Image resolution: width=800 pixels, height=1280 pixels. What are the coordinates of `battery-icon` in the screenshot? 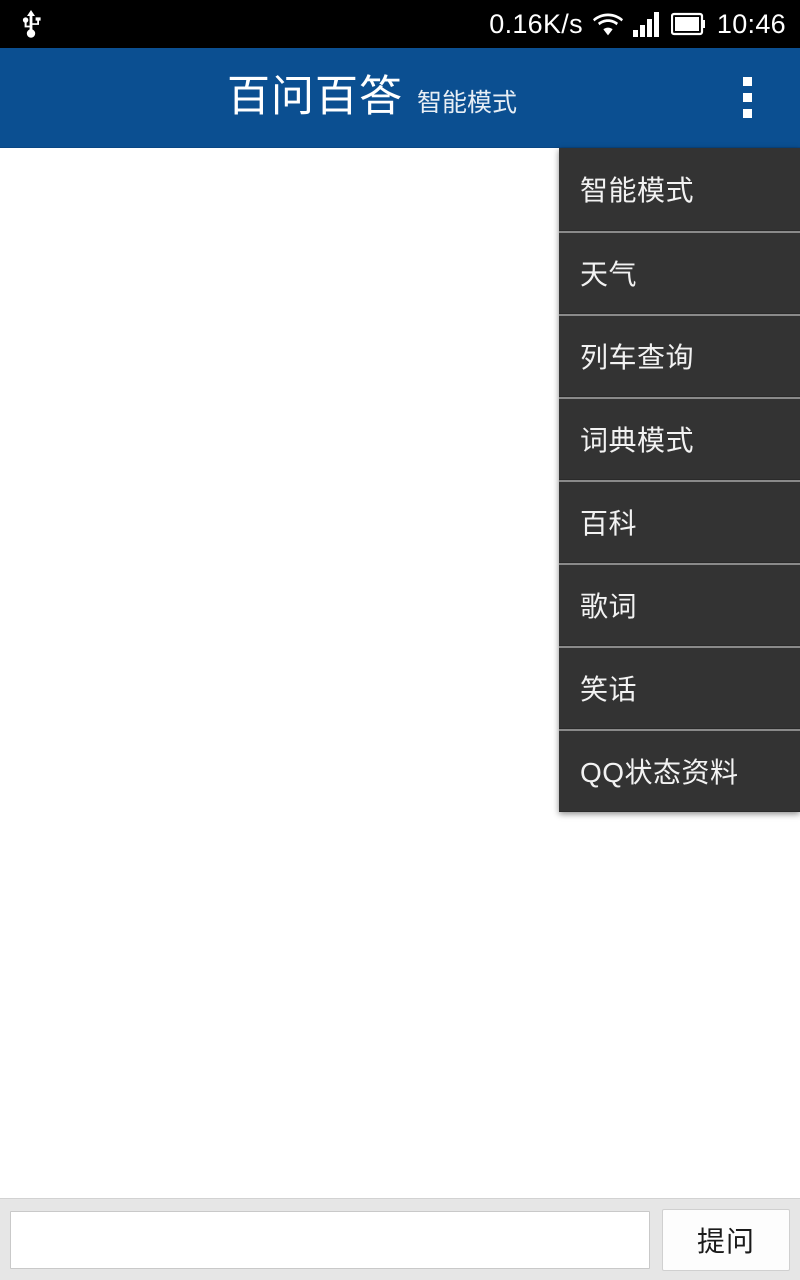 It's located at (687, 24).